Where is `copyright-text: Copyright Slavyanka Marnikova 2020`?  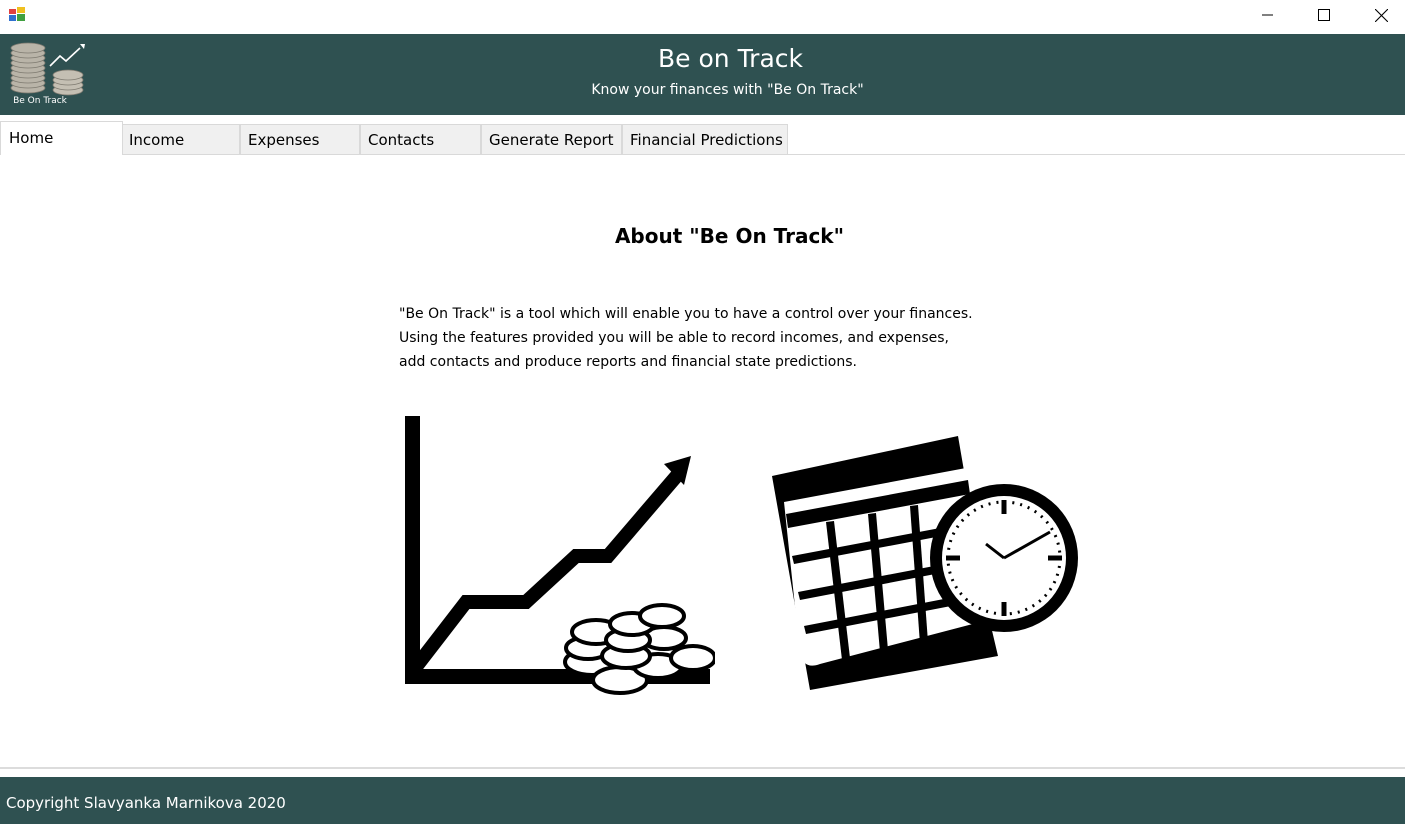
copyright-text: Copyright Slavyanka Marnikova 2020 is located at coordinates (146, 803).